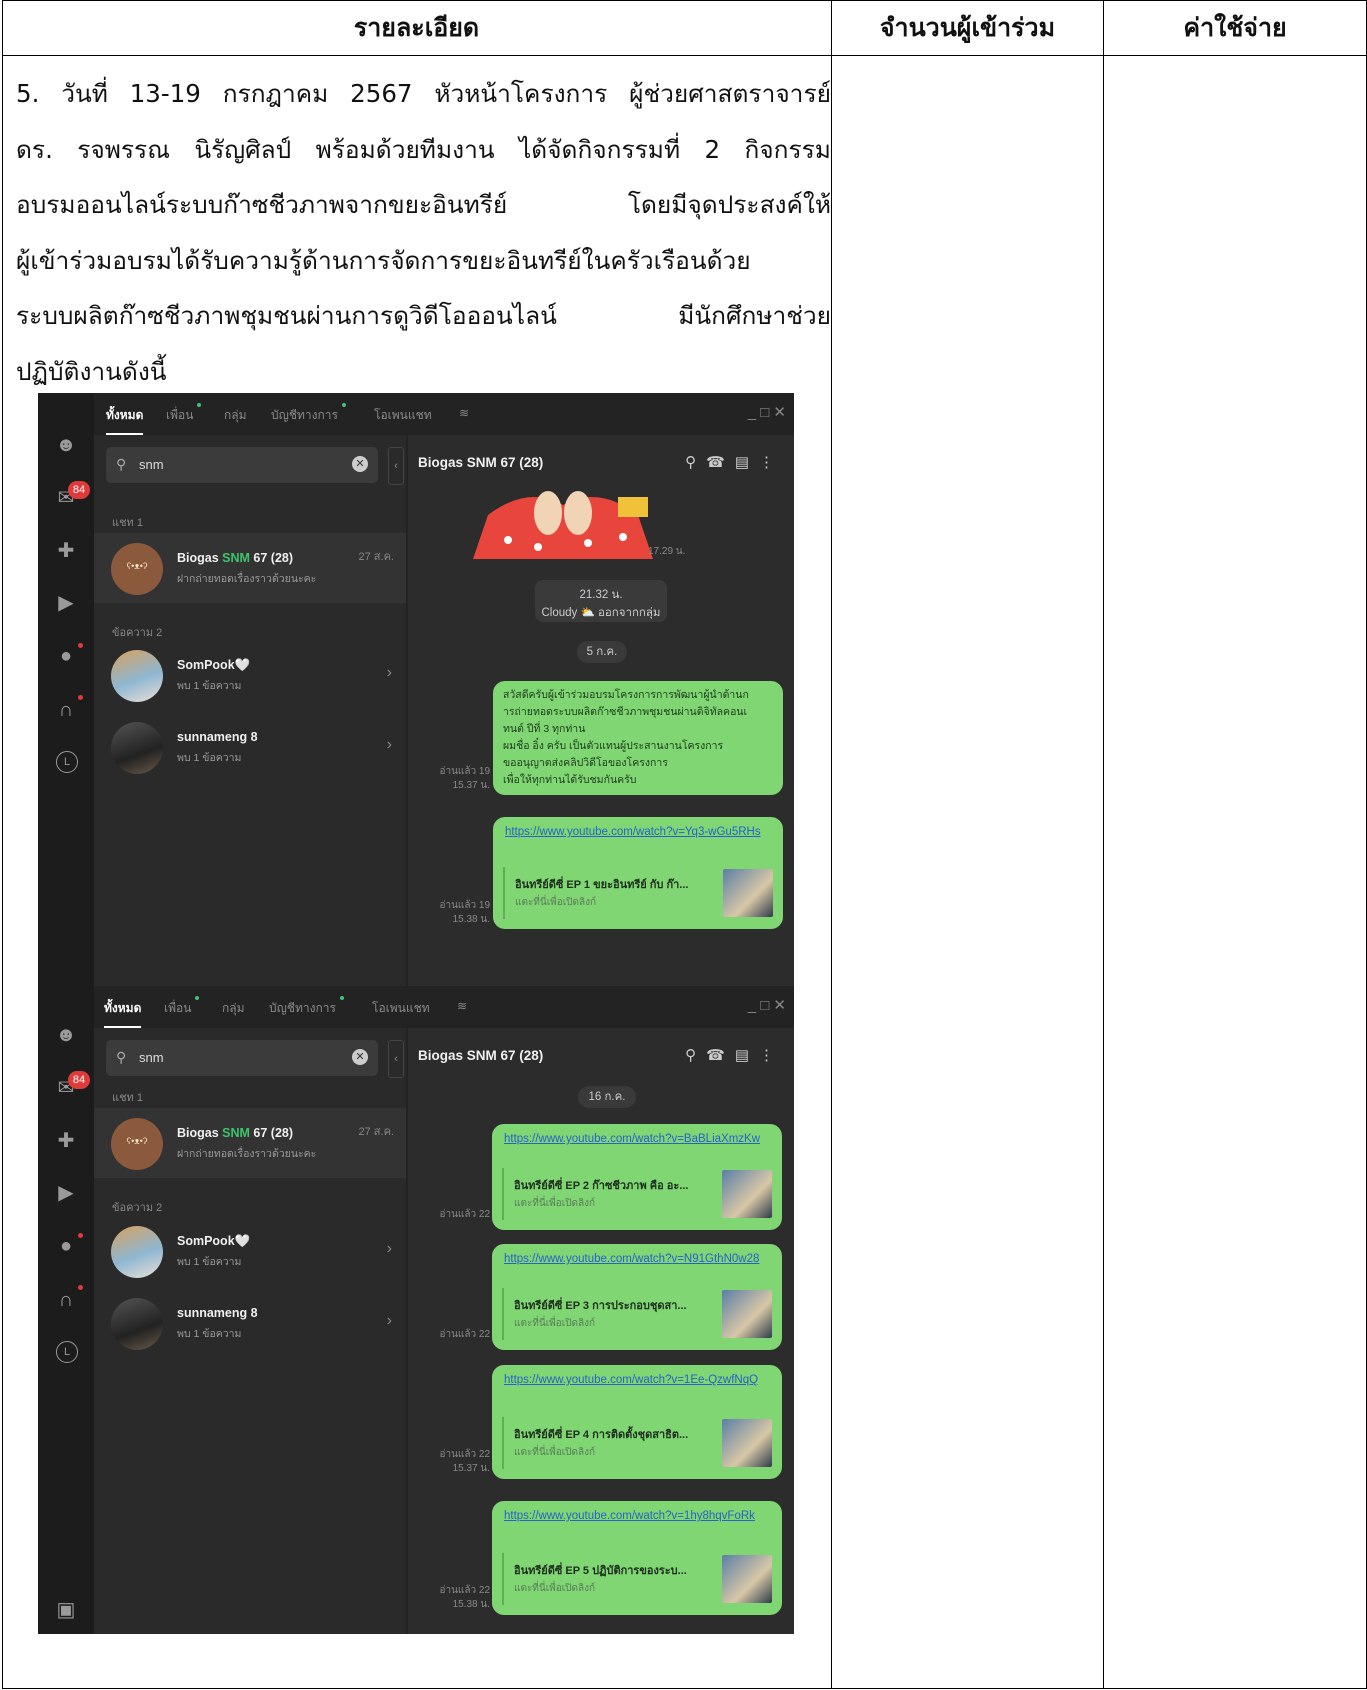 Image resolution: width=1367 pixels, height=1690 pixels. What do you see at coordinates (151, 464) in the screenshot?
I see `search-value: snm` at bounding box center [151, 464].